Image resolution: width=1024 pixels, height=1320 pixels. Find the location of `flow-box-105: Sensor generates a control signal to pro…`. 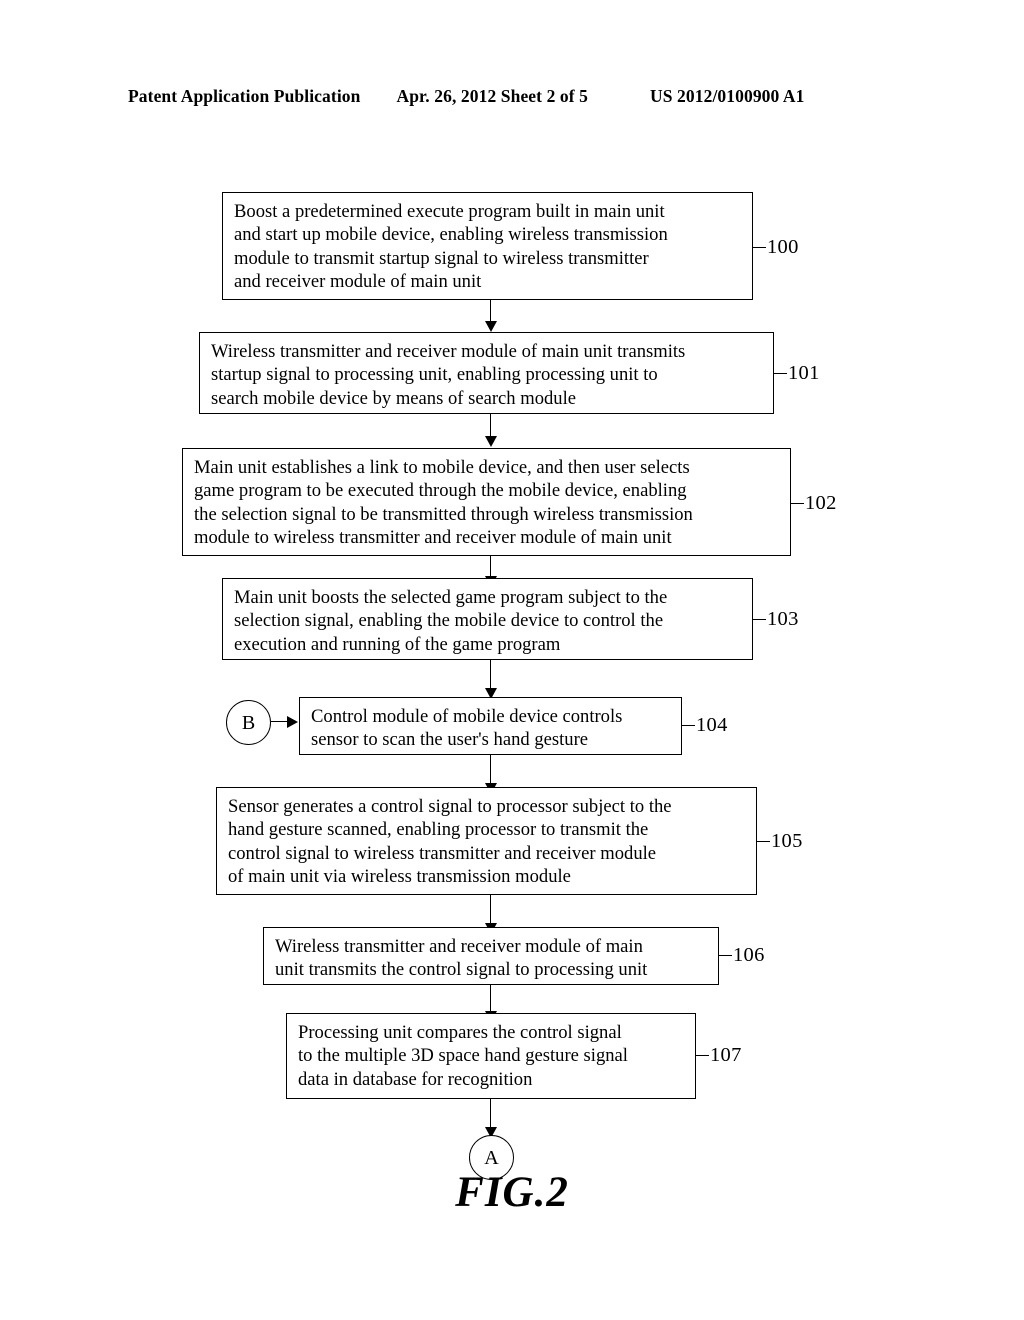

flow-box-105: Sensor generates a control signal to pro… is located at coordinates (486, 841).